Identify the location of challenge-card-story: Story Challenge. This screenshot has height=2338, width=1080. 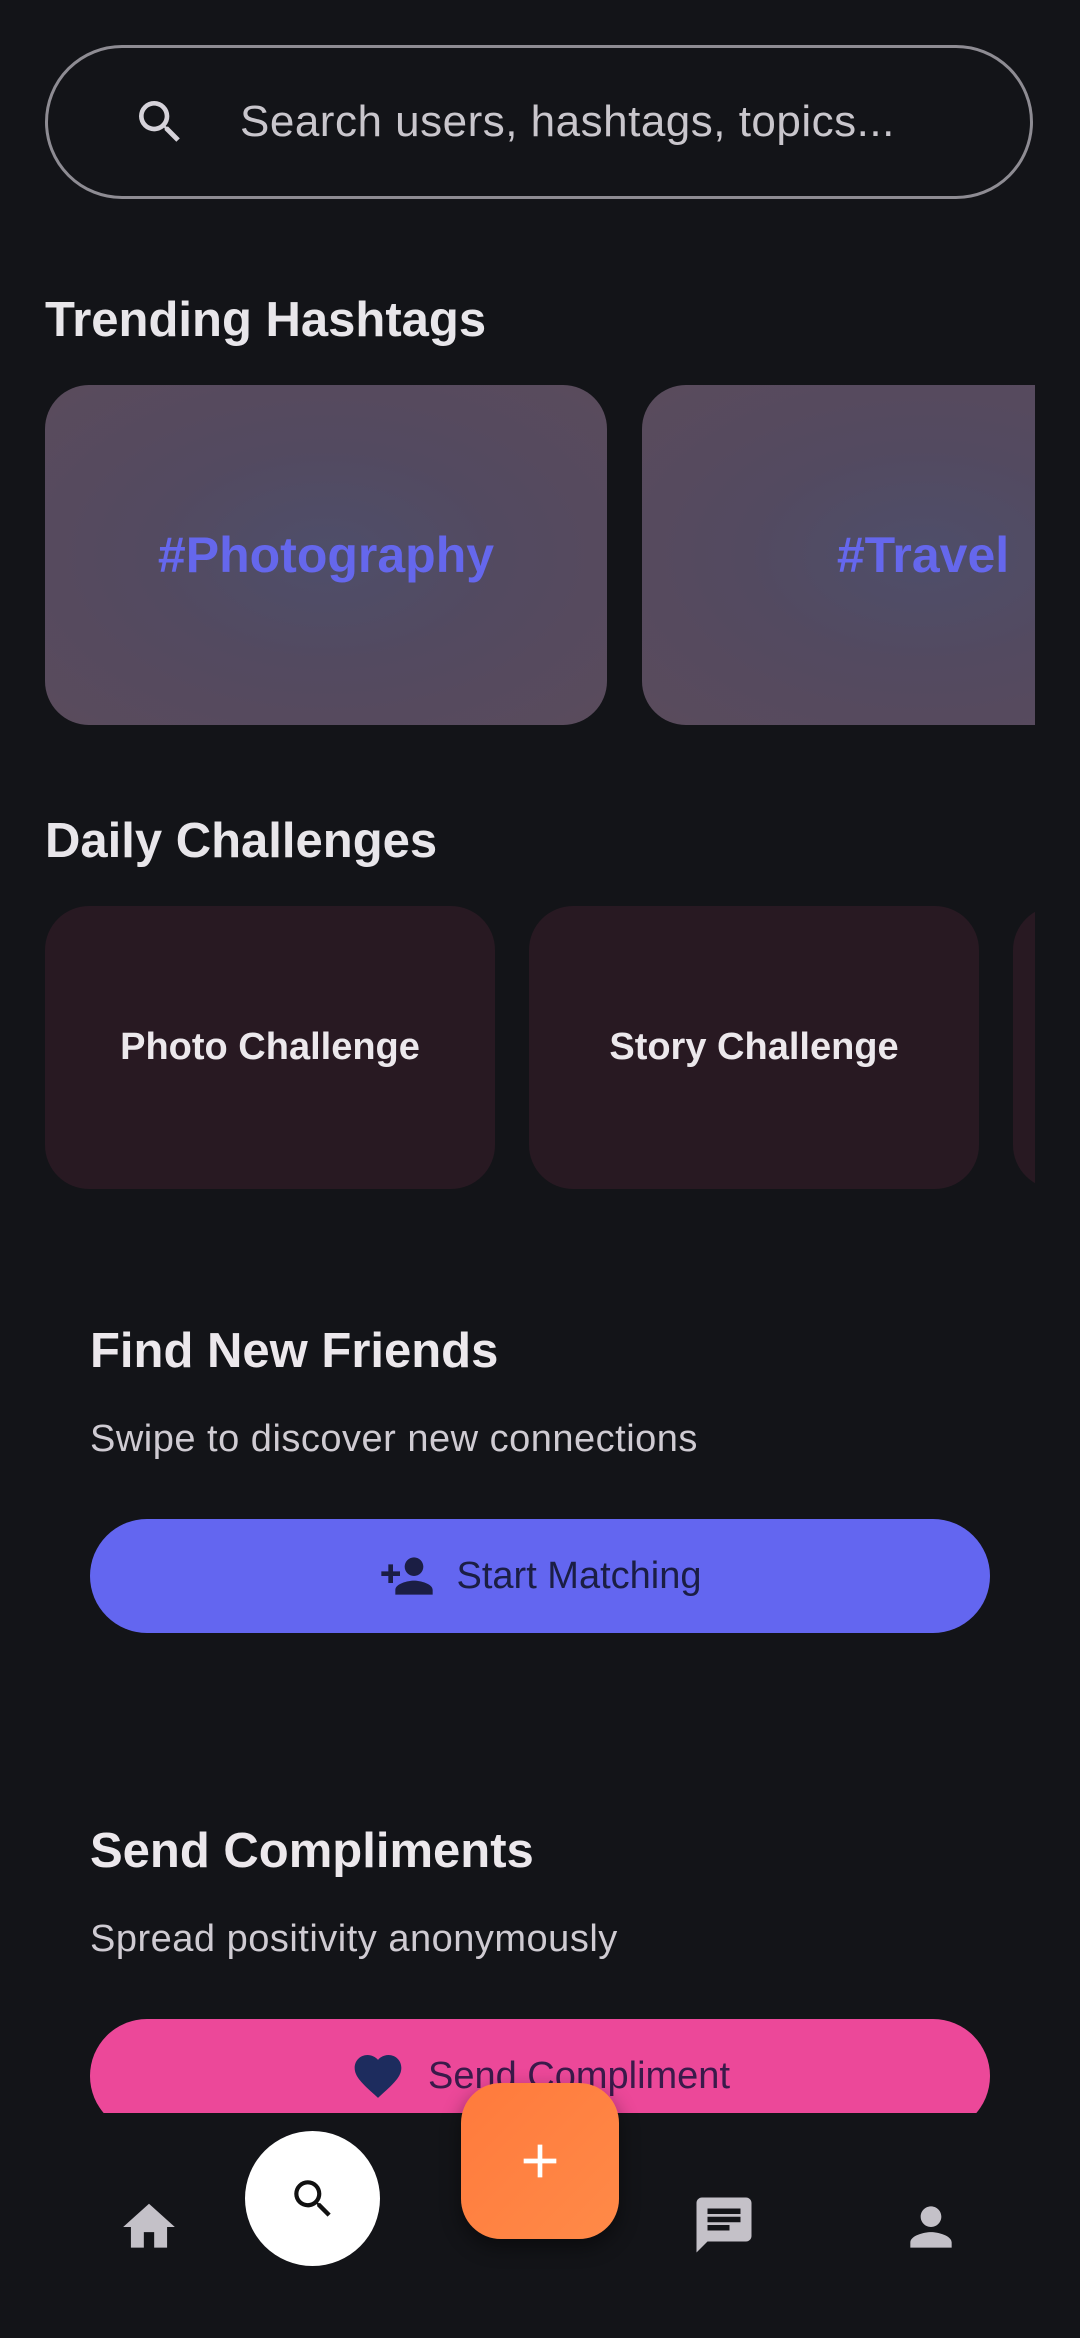
(754, 1047).